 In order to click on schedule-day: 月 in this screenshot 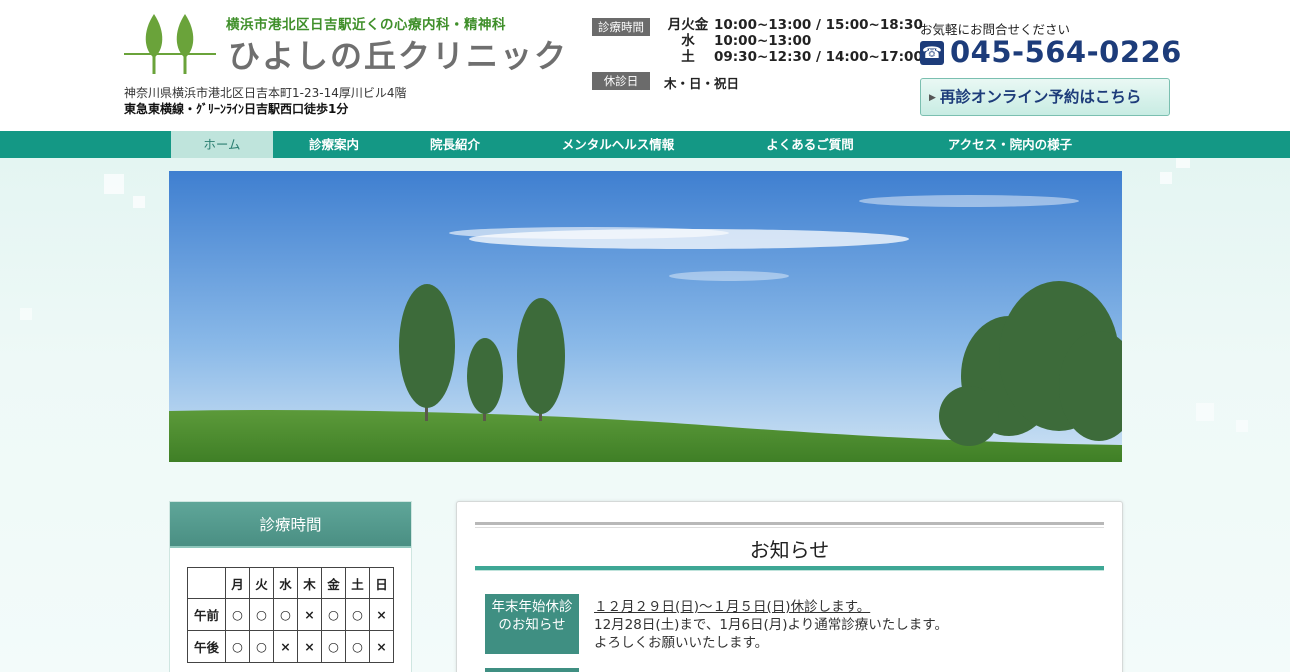, I will do `click(237, 583)`.